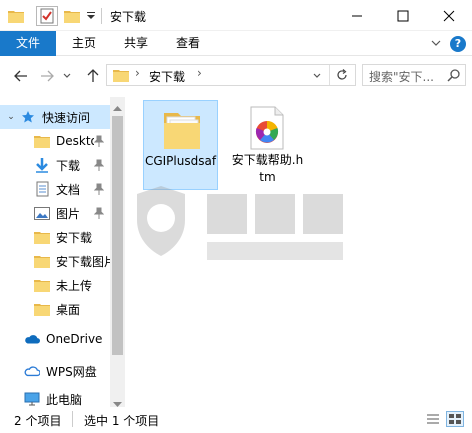  Describe the element at coordinates (449, 15) in the screenshot. I see `close-button` at that location.